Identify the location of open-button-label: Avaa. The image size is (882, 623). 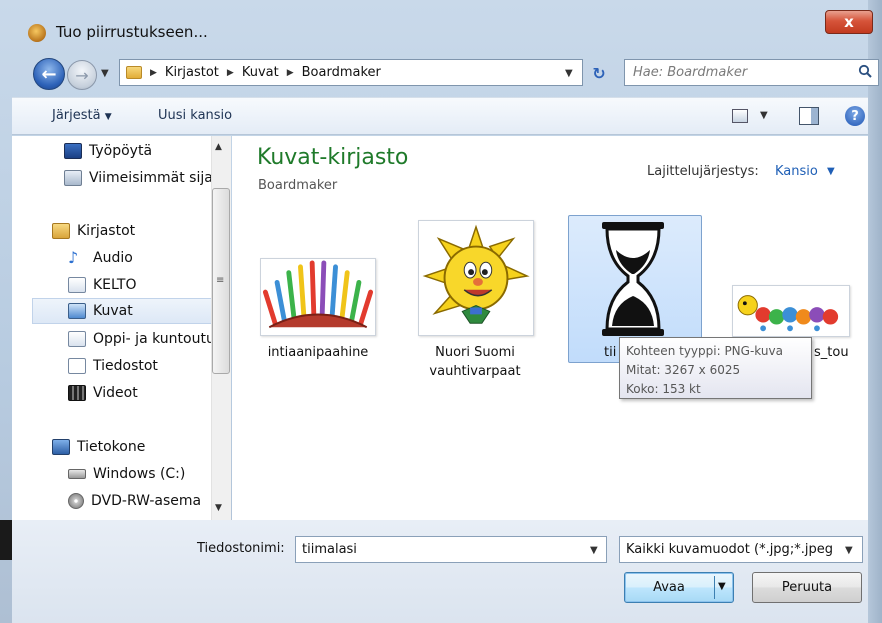
(669, 587).